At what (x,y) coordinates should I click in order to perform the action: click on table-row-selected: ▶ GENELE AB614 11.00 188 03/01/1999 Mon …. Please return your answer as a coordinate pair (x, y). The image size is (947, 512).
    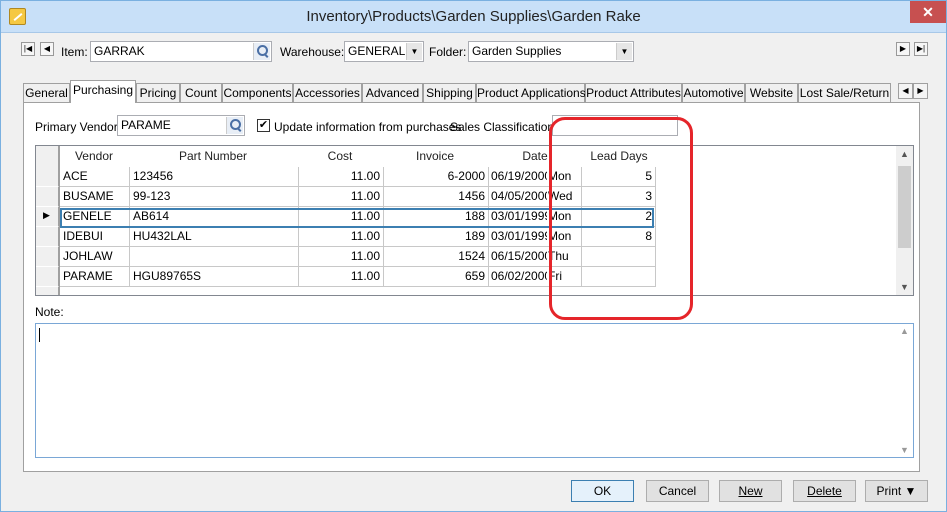
    Looking at the image, I should click on (346, 217).